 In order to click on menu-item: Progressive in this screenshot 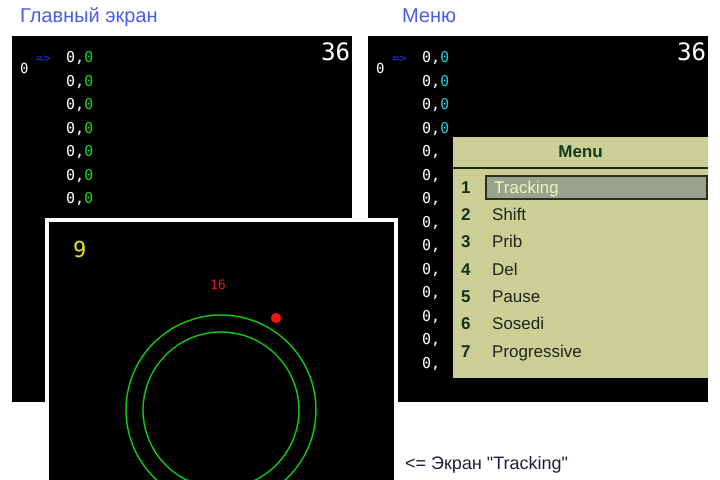, I will do `click(596, 351)`.